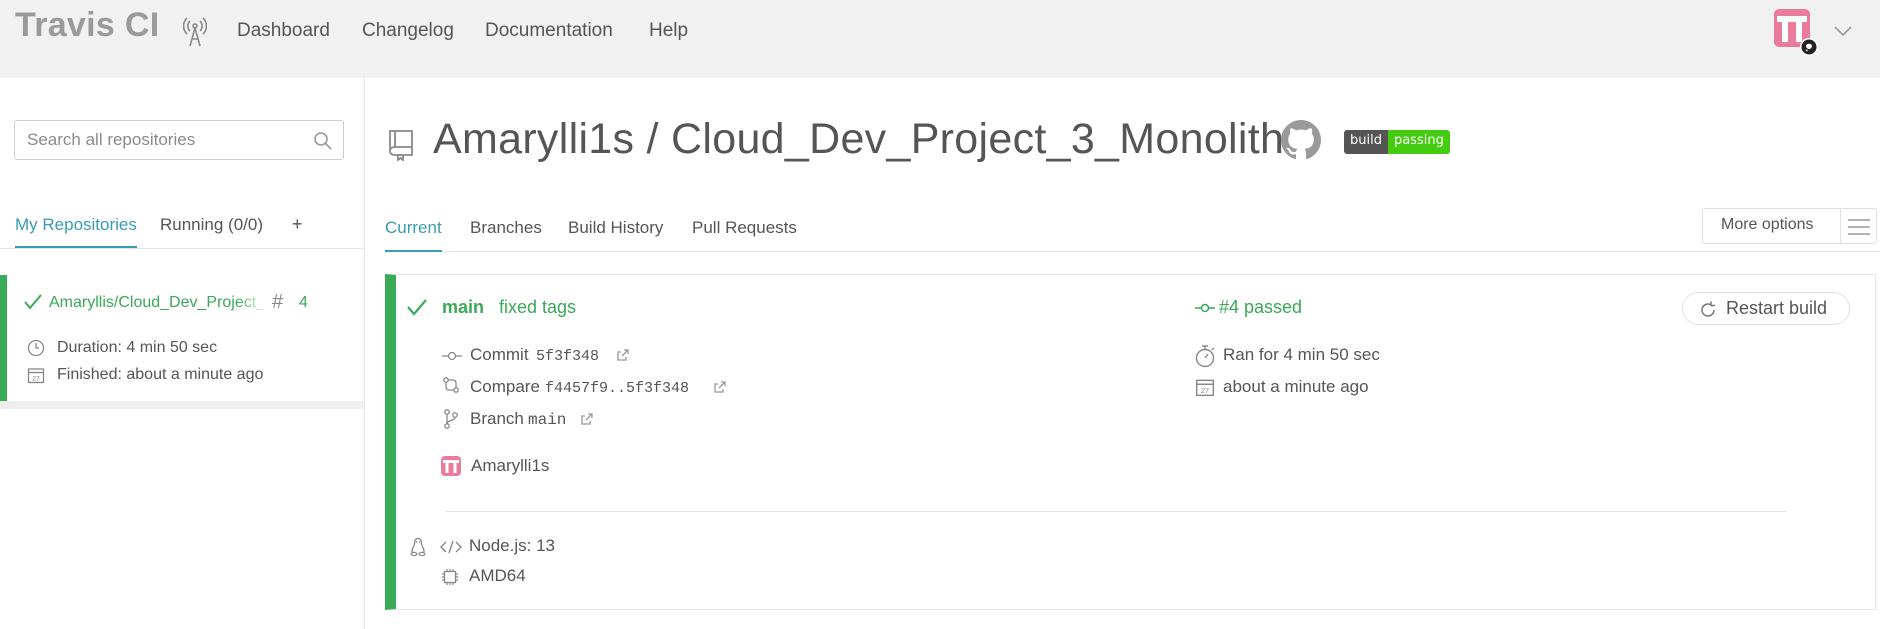  I want to click on branch-name-link: main, so click(463, 307).